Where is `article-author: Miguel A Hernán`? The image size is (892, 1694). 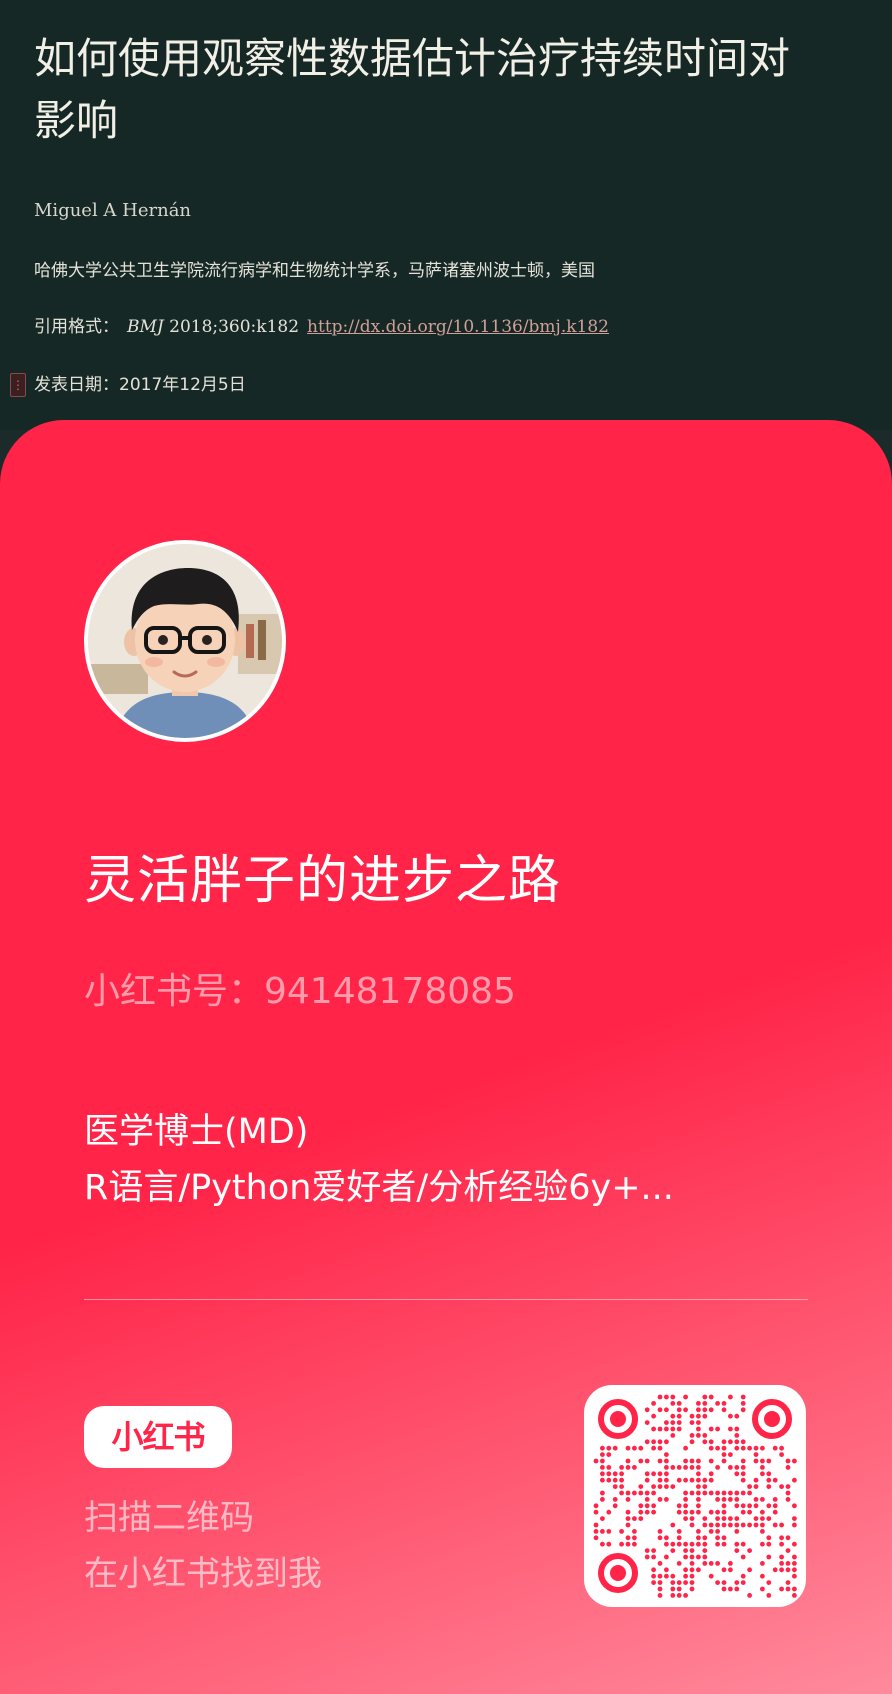 article-author: Miguel A Hernán is located at coordinates (113, 210).